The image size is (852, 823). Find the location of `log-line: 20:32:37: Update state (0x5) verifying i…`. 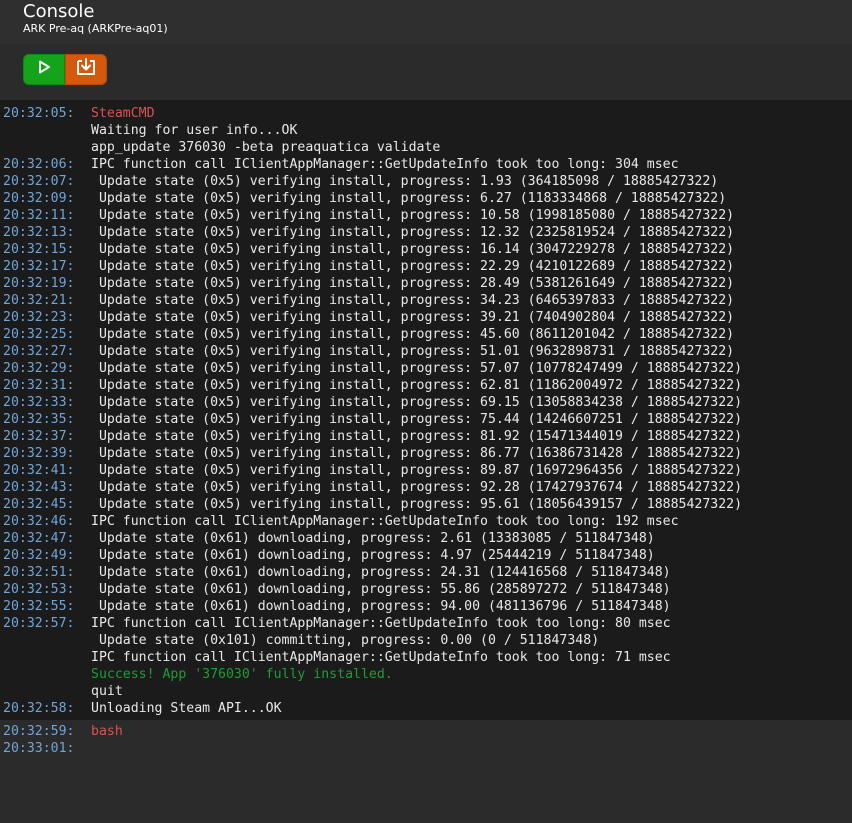

log-line: 20:32:37: Update state (0x5) verifying i… is located at coordinates (426, 436).